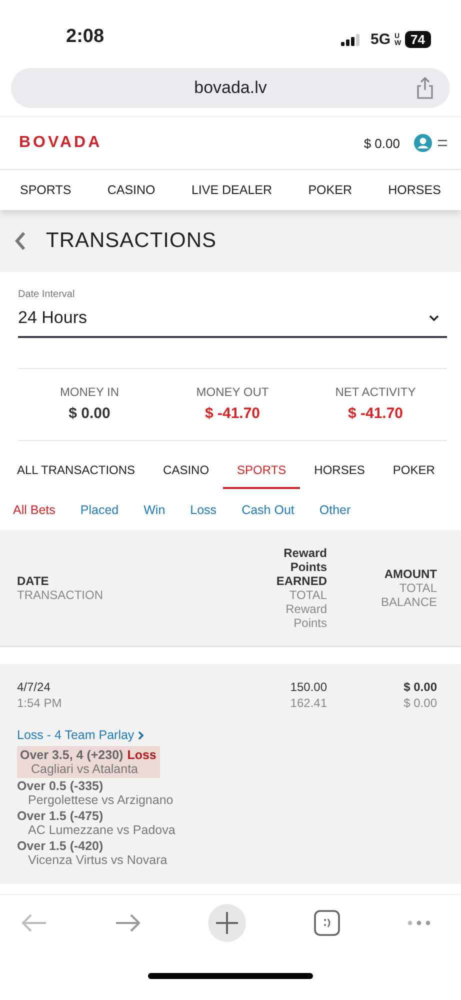 This screenshot has width=461, height=1000. Describe the element at coordinates (420, 703) in the screenshot. I see `total-balance: $ 0.00` at that location.